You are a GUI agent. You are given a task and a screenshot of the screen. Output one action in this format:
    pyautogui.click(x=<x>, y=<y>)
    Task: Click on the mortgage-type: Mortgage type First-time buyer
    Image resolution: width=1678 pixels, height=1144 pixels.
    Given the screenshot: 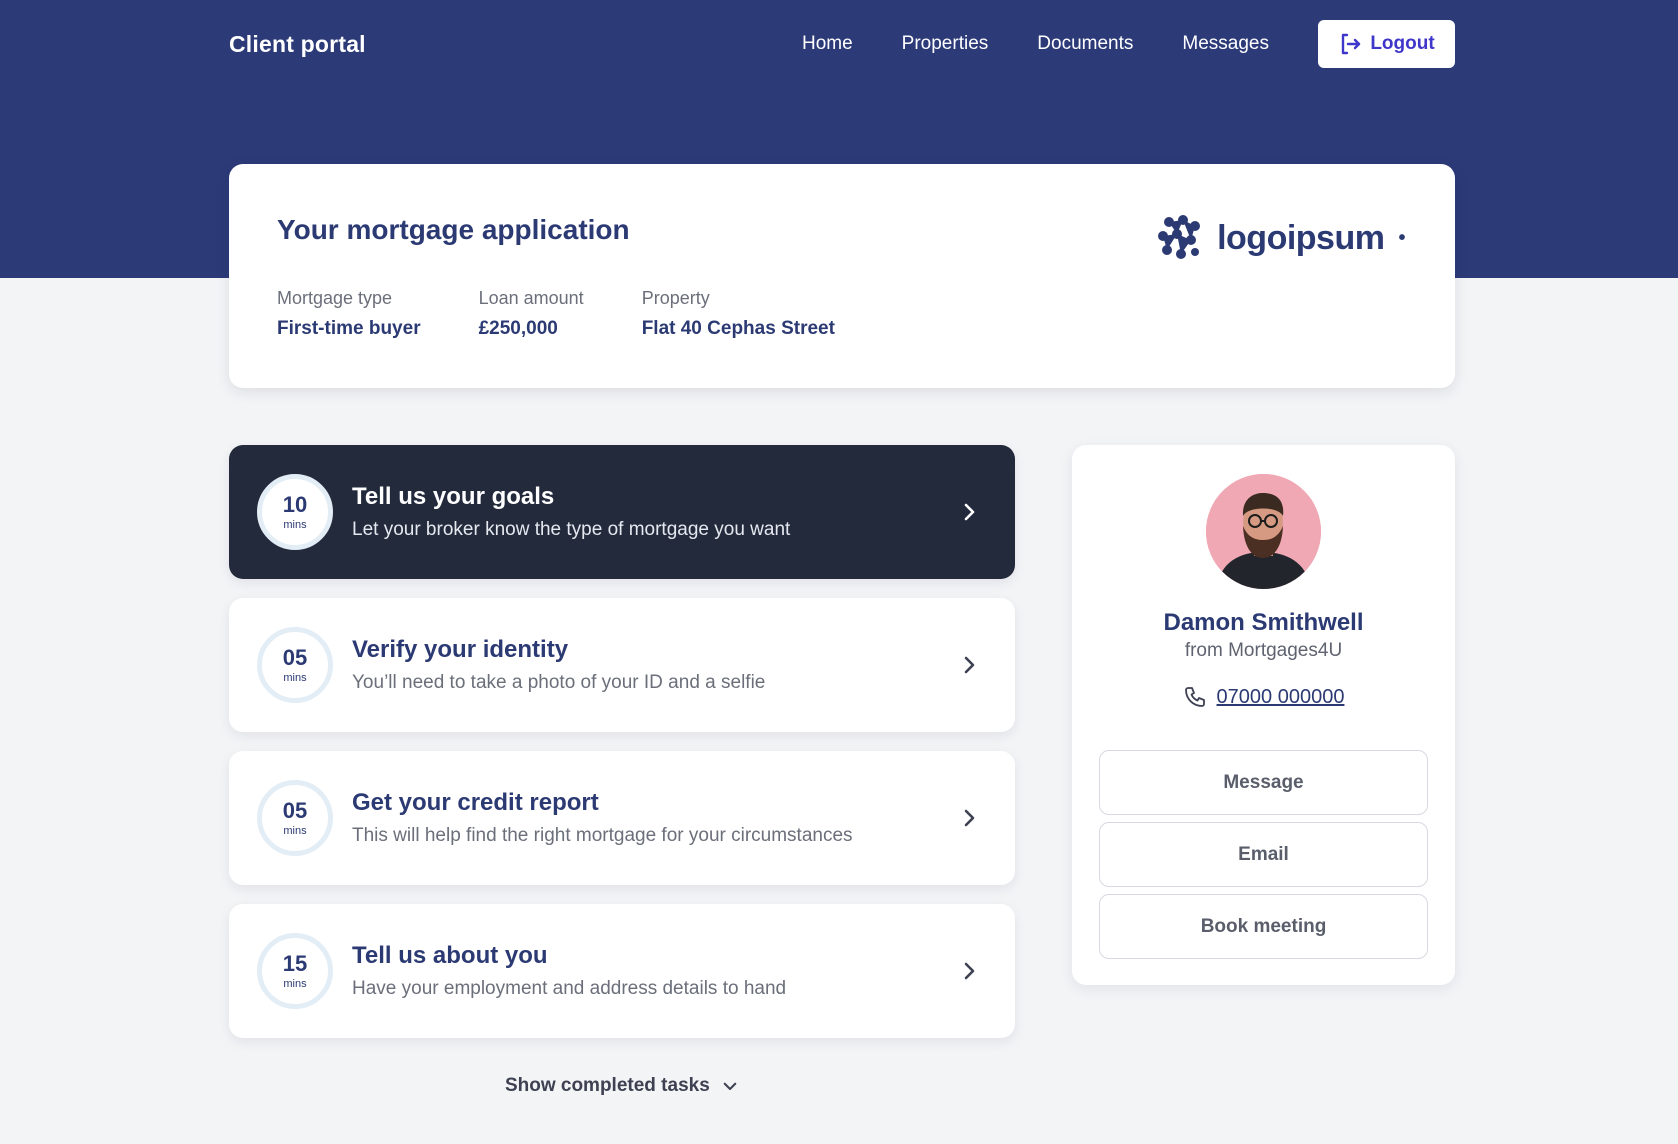 What is the action you would take?
    pyautogui.click(x=349, y=314)
    